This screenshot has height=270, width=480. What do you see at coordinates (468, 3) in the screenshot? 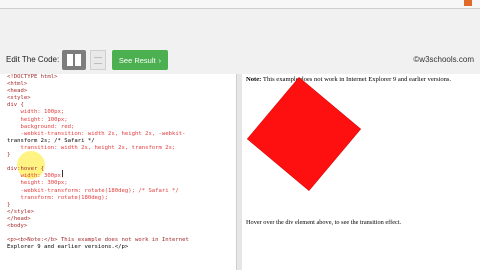
I see `top-accent-icon` at bounding box center [468, 3].